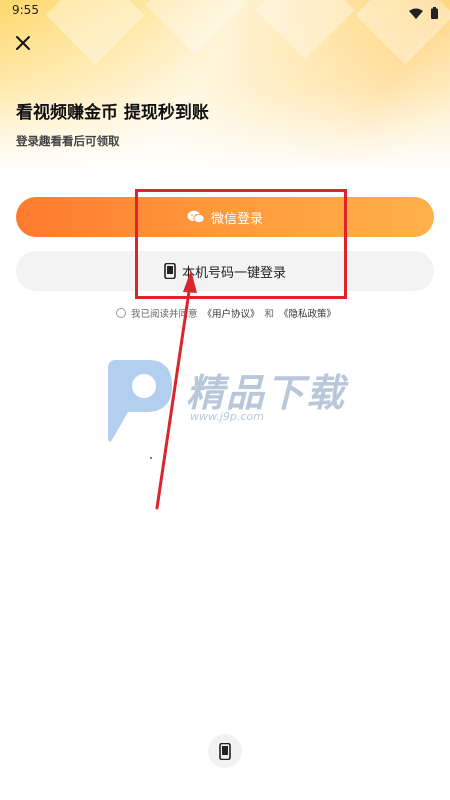 This screenshot has width=450, height=800. I want to click on agreement-prefix: 我已阅读并同意, so click(164, 314).